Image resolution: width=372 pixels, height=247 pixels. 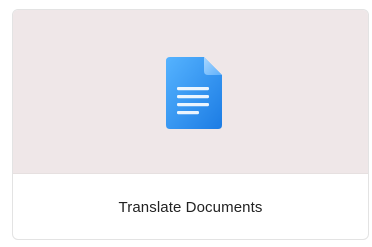 I want to click on document-icon, so click(x=194, y=93).